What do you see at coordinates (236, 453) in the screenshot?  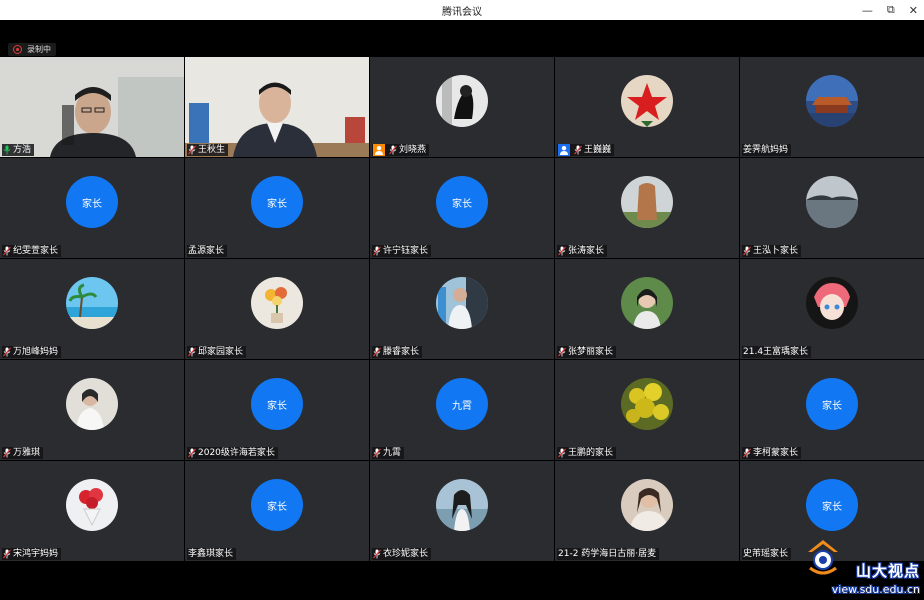 I see `participant-name: 2020级许海若家长` at bounding box center [236, 453].